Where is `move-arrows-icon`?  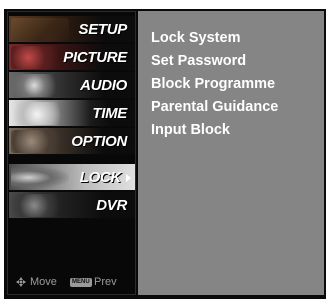
move-arrows-icon is located at coordinates (21, 282).